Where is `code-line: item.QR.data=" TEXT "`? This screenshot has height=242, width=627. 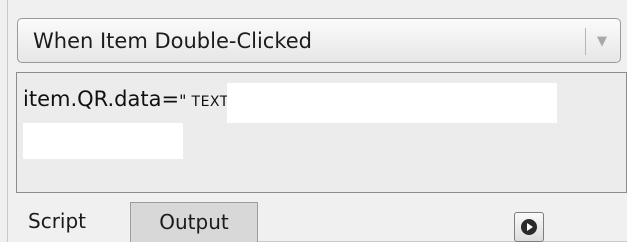
code-line: item.QR.data=" TEXT " is located at coordinates (132, 99).